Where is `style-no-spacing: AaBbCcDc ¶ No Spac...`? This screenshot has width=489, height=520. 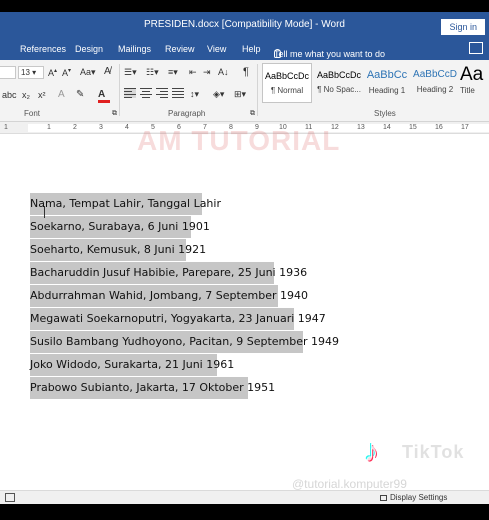
style-no-spacing: AaBbCcDc ¶ No Spac... is located at coordinates (339, 83).